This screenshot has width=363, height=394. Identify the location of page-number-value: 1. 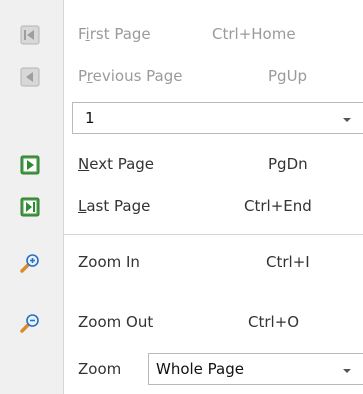
(90, 118).